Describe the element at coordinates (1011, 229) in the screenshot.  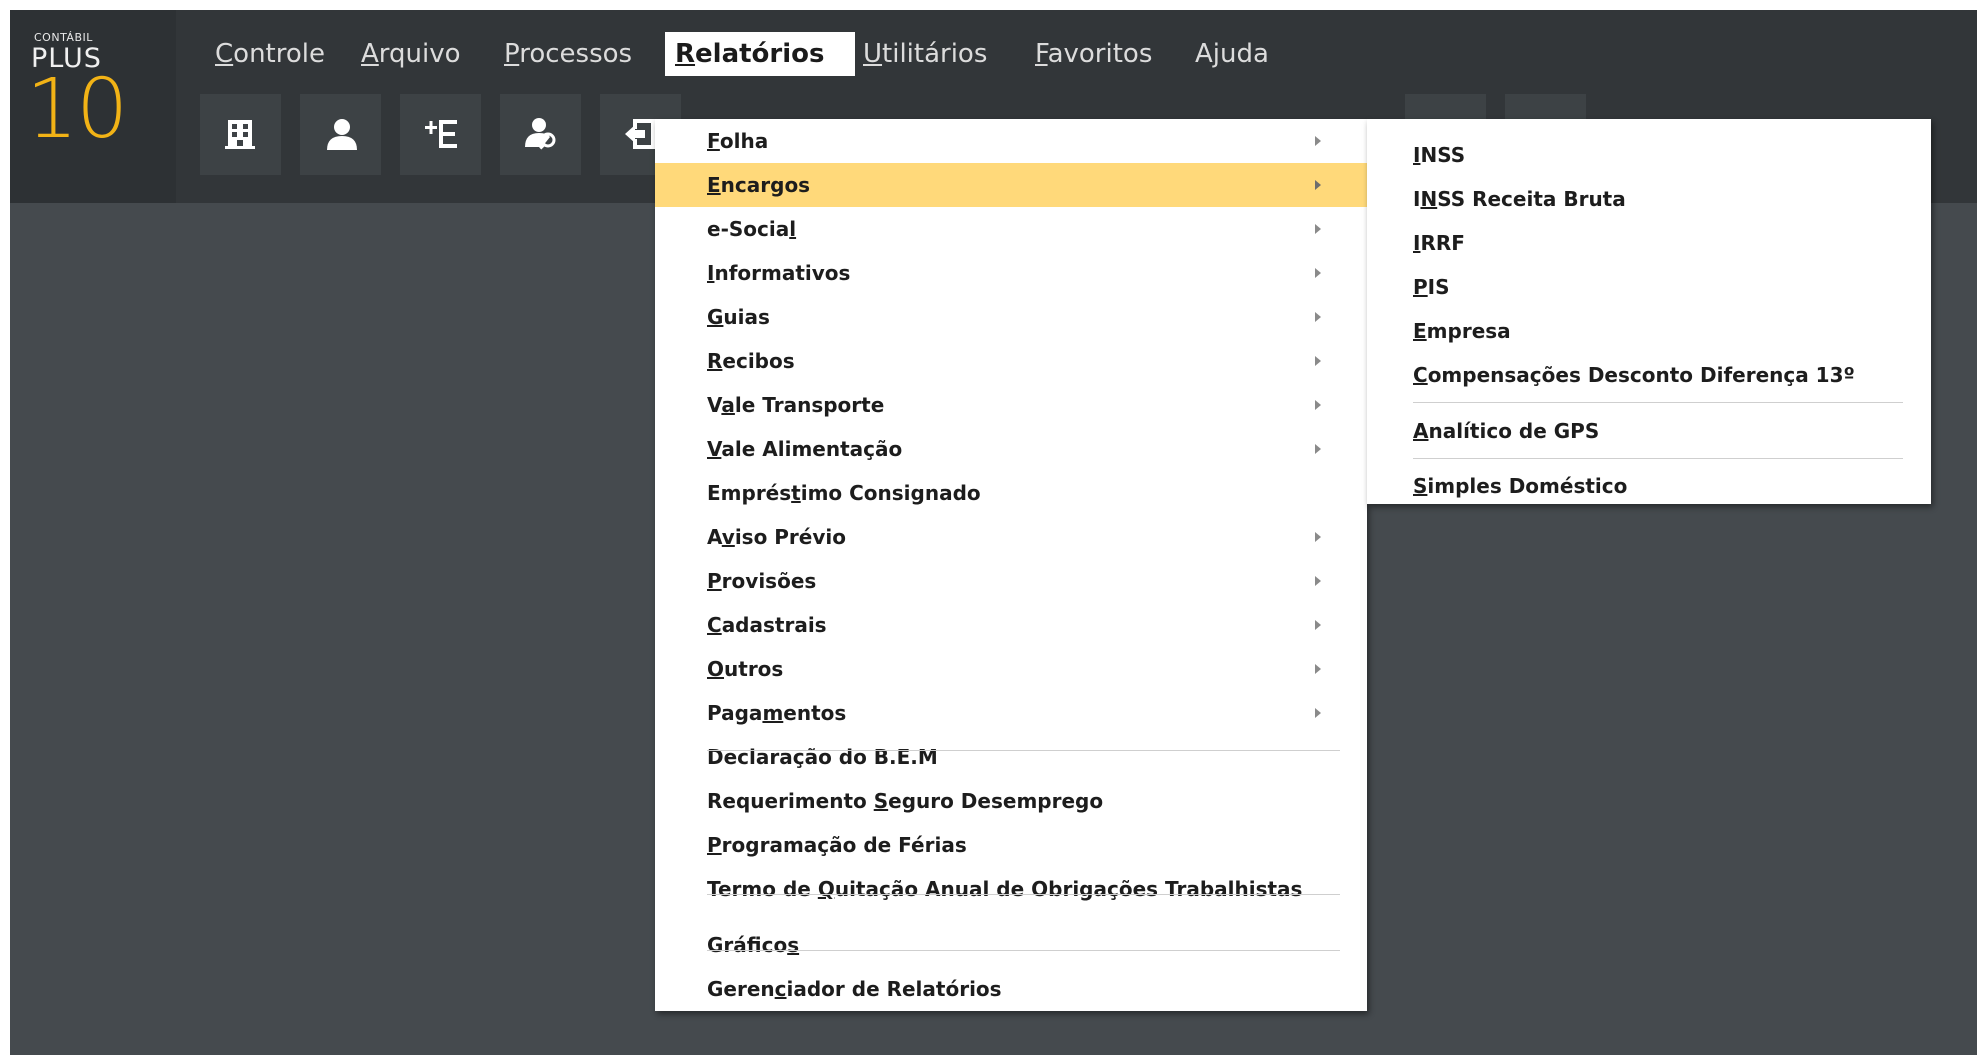
I see `menu-item-esocial: e-Social` at that location.